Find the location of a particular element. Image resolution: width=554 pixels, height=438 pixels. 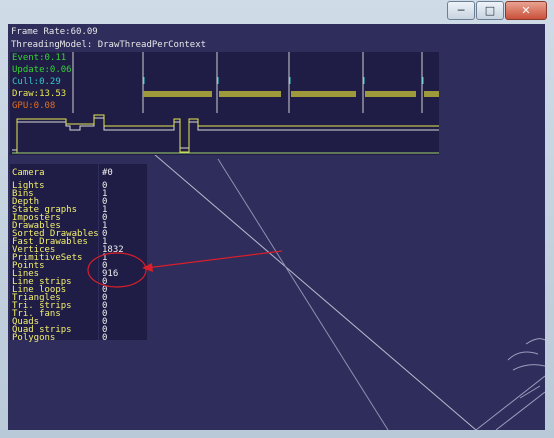

annotation-arrowhead is located at coordinates (147, 267).